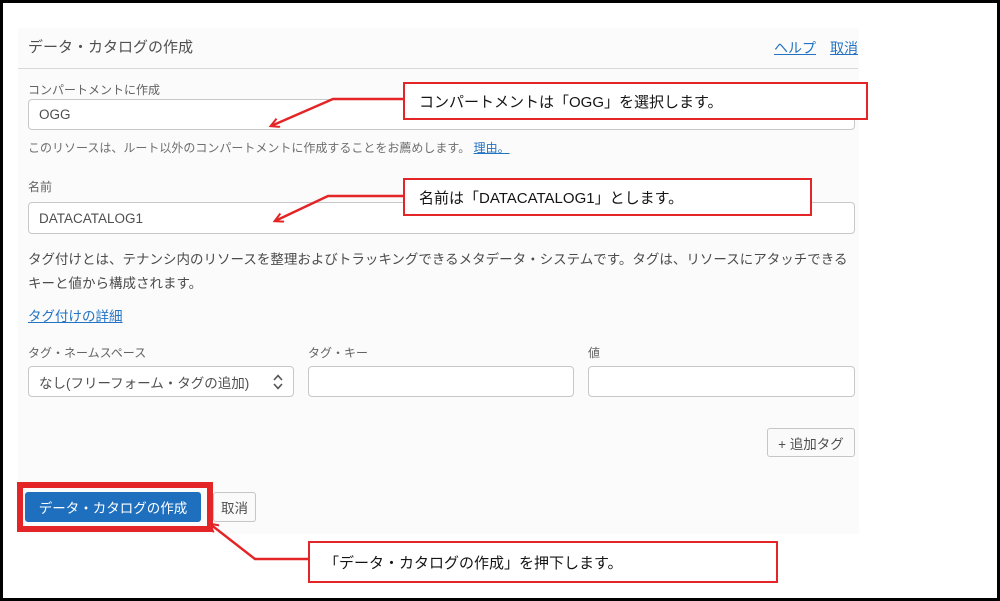  What do you see at coordinates (55, 114) in the screenshot?
I see `compartment-select-value: OGG` at bounding box center [55, 114].